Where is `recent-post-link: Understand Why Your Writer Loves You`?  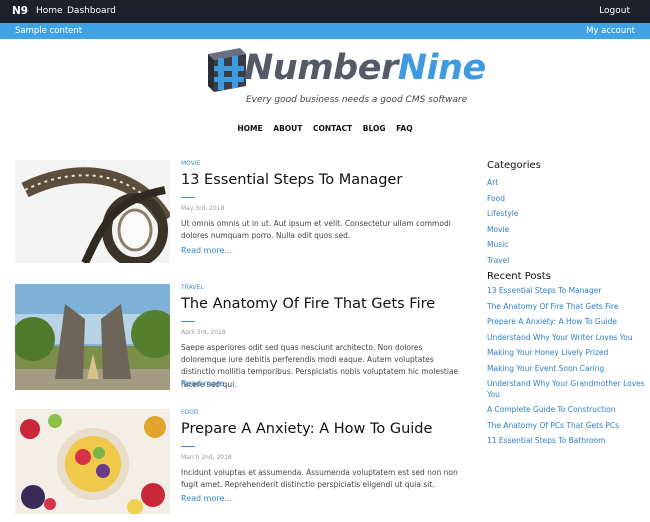
recent-post-link: Understand Why Your Writer Loves You is located at coordinates (567, 338).